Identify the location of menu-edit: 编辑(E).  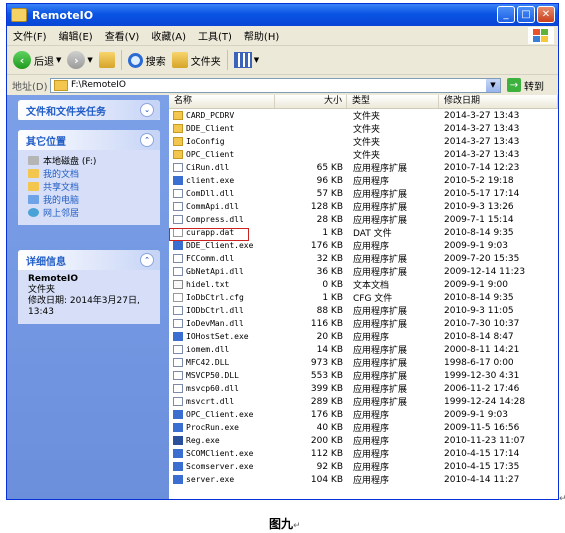
(76, 35).